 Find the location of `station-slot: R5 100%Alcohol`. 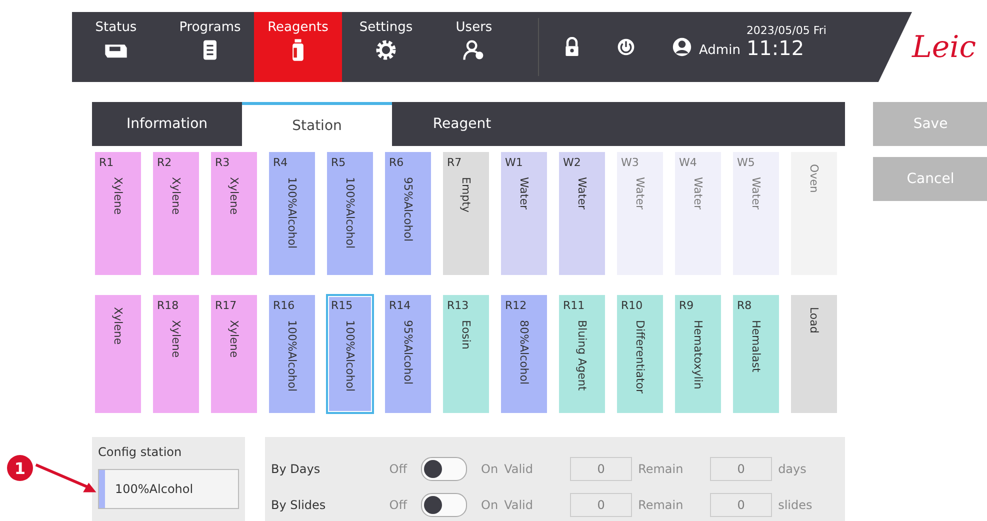

station-slot: R5 100%Alcohol is located at coordinates (350, 213).